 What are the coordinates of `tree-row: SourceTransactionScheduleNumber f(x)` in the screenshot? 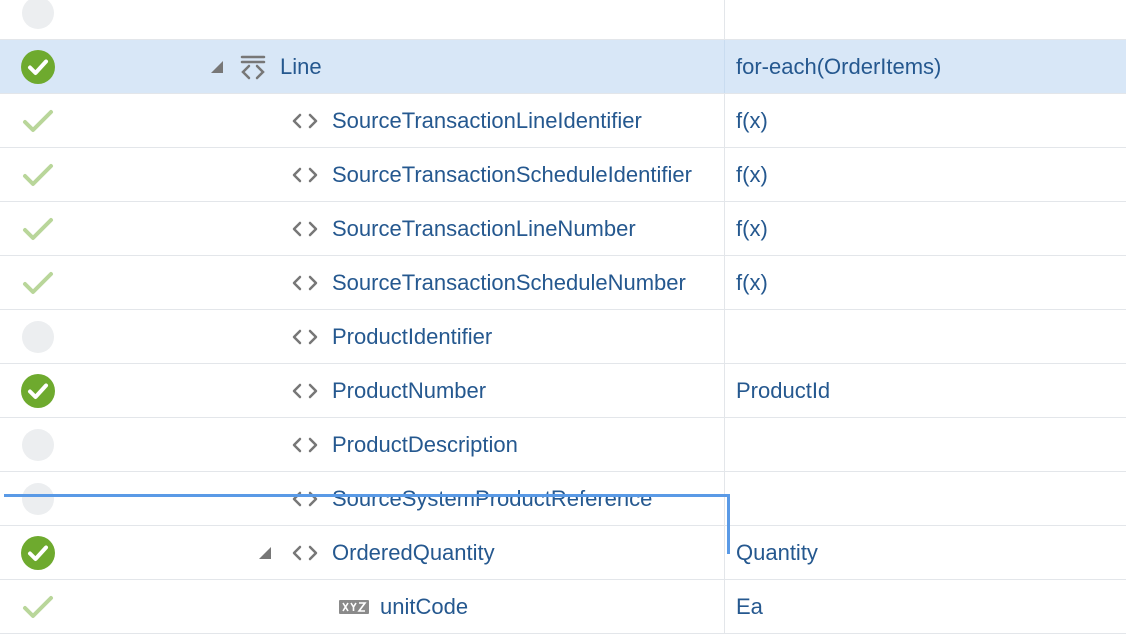 It's located at (563, 283).